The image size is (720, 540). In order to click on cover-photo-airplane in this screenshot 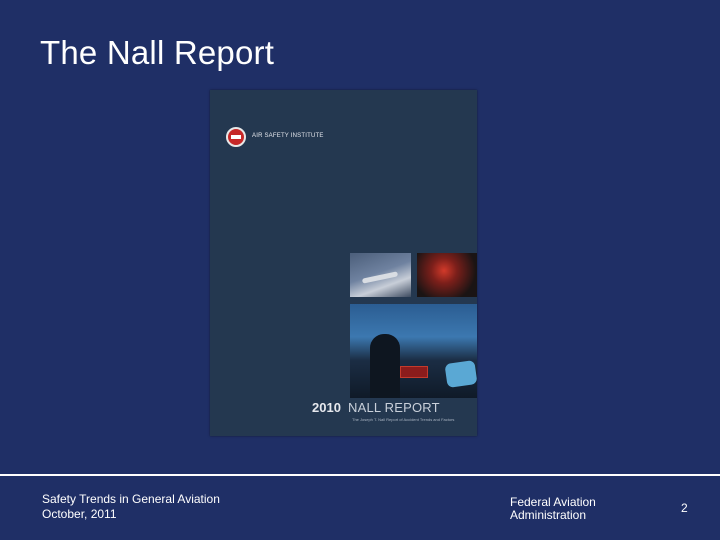, I will do `click(380, 275)`.